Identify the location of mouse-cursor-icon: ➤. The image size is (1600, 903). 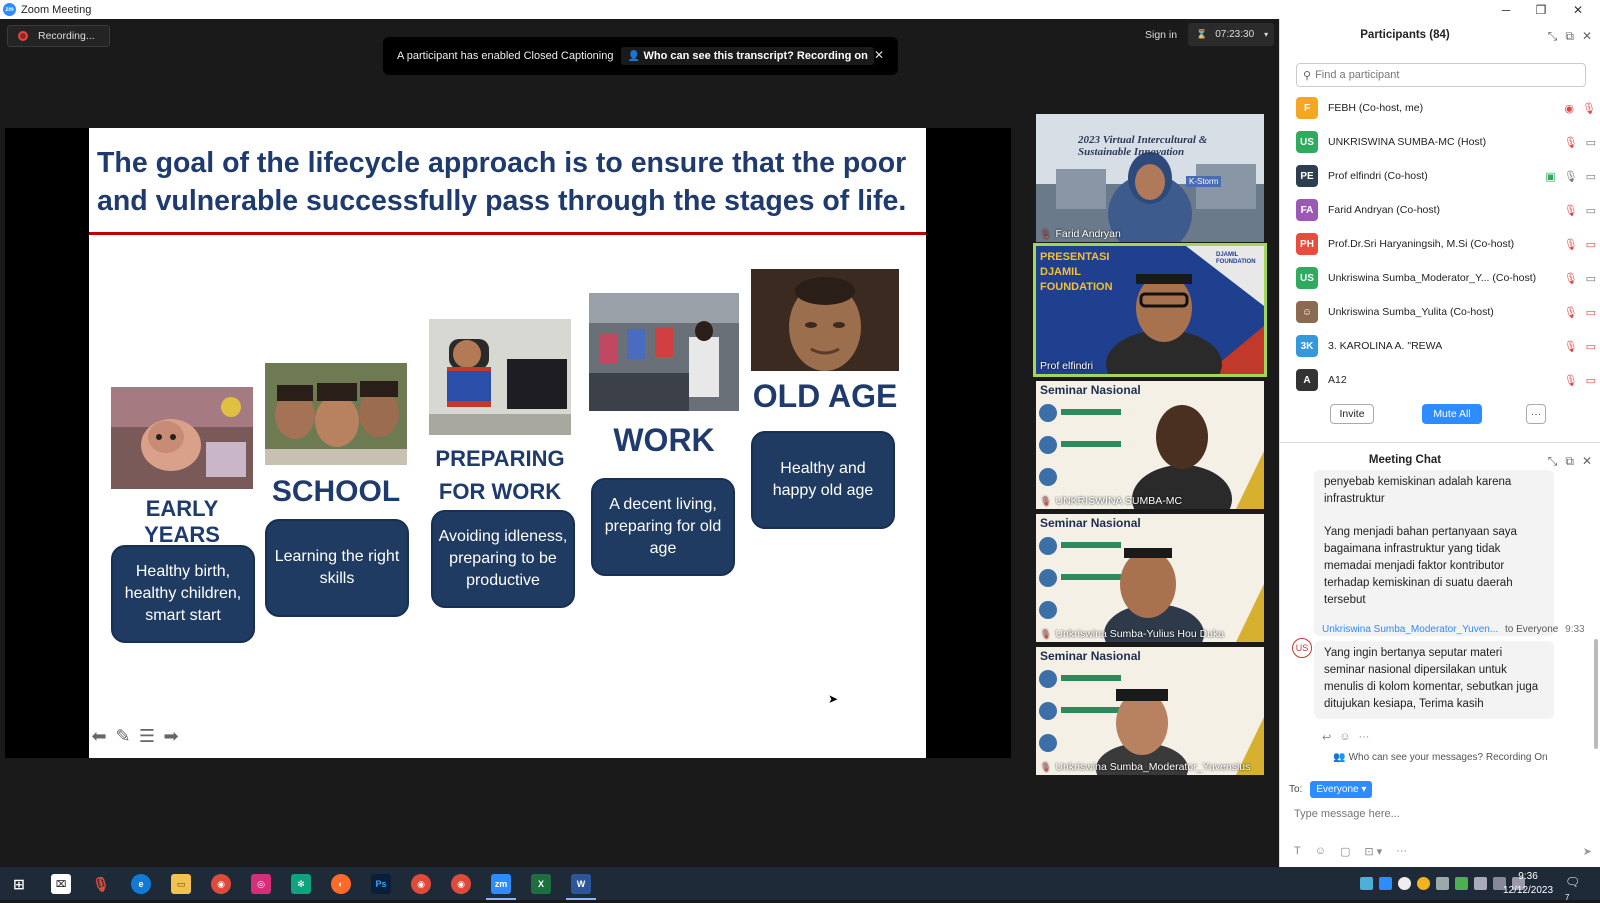
(833, 699).